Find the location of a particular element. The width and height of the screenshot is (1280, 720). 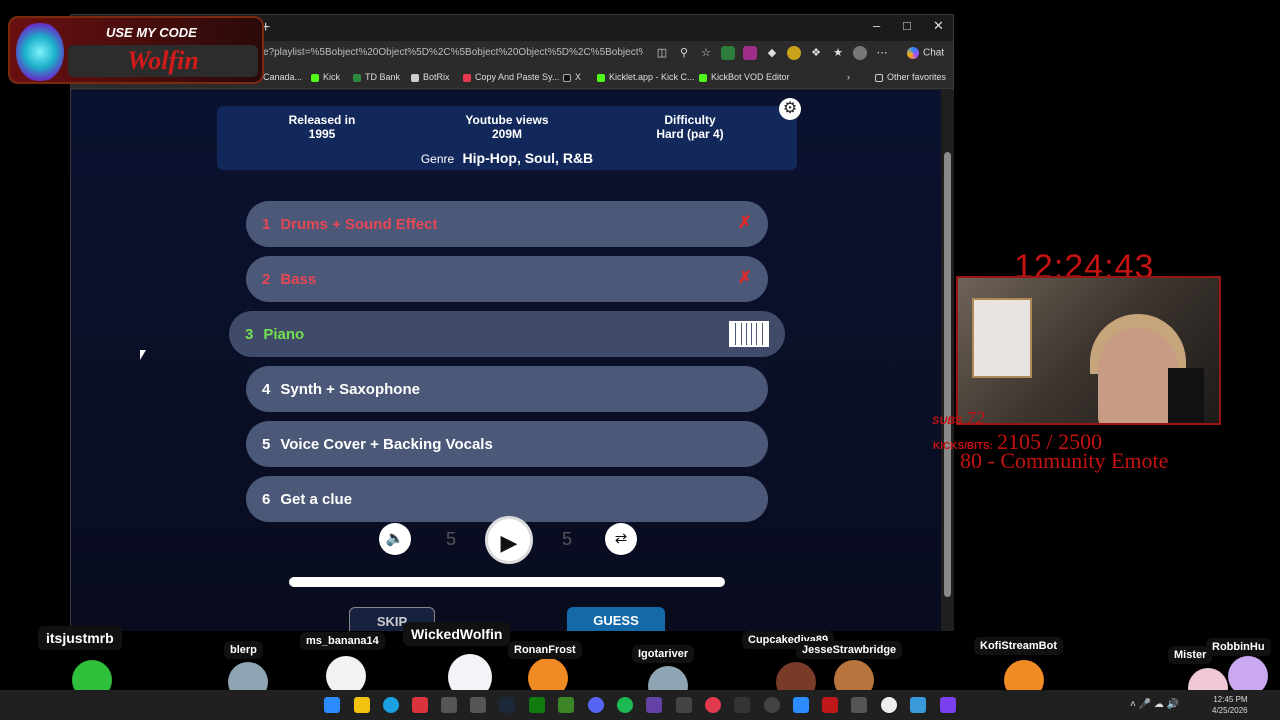

start-icon is located at coordinates (332, 705).